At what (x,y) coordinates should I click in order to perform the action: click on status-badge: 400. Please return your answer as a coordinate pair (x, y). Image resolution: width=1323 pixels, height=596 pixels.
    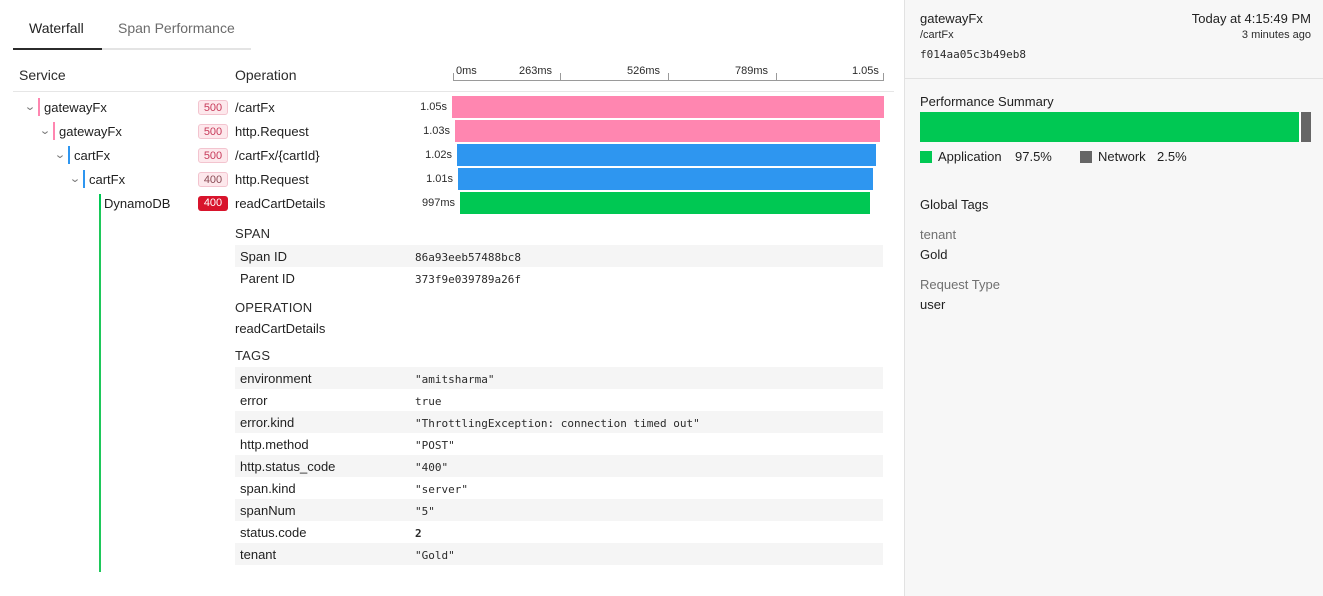
    Looking at the image, I should click on (213, 203).